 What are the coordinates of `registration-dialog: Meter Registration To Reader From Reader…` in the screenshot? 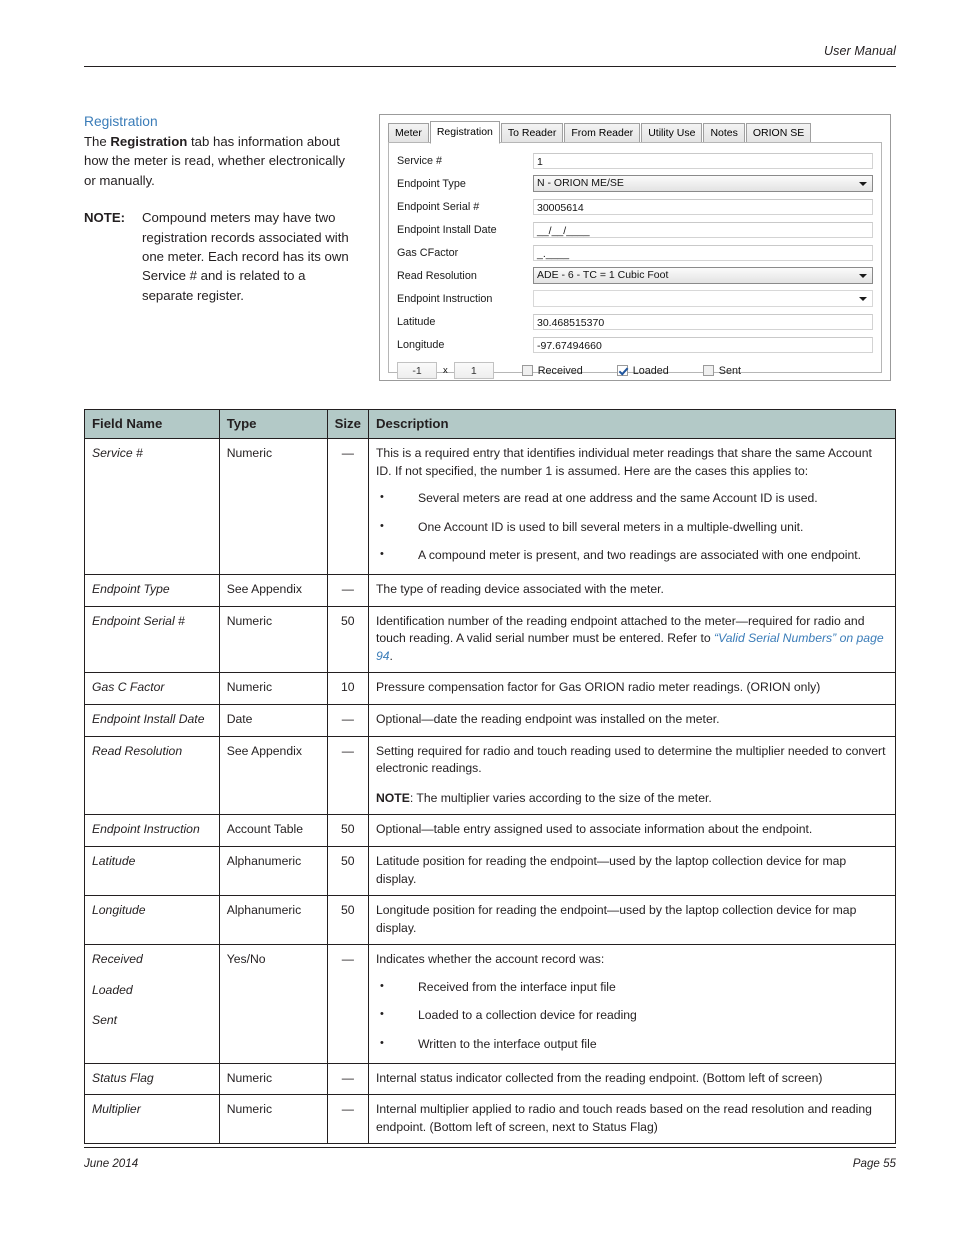 It's located at (635, 247).